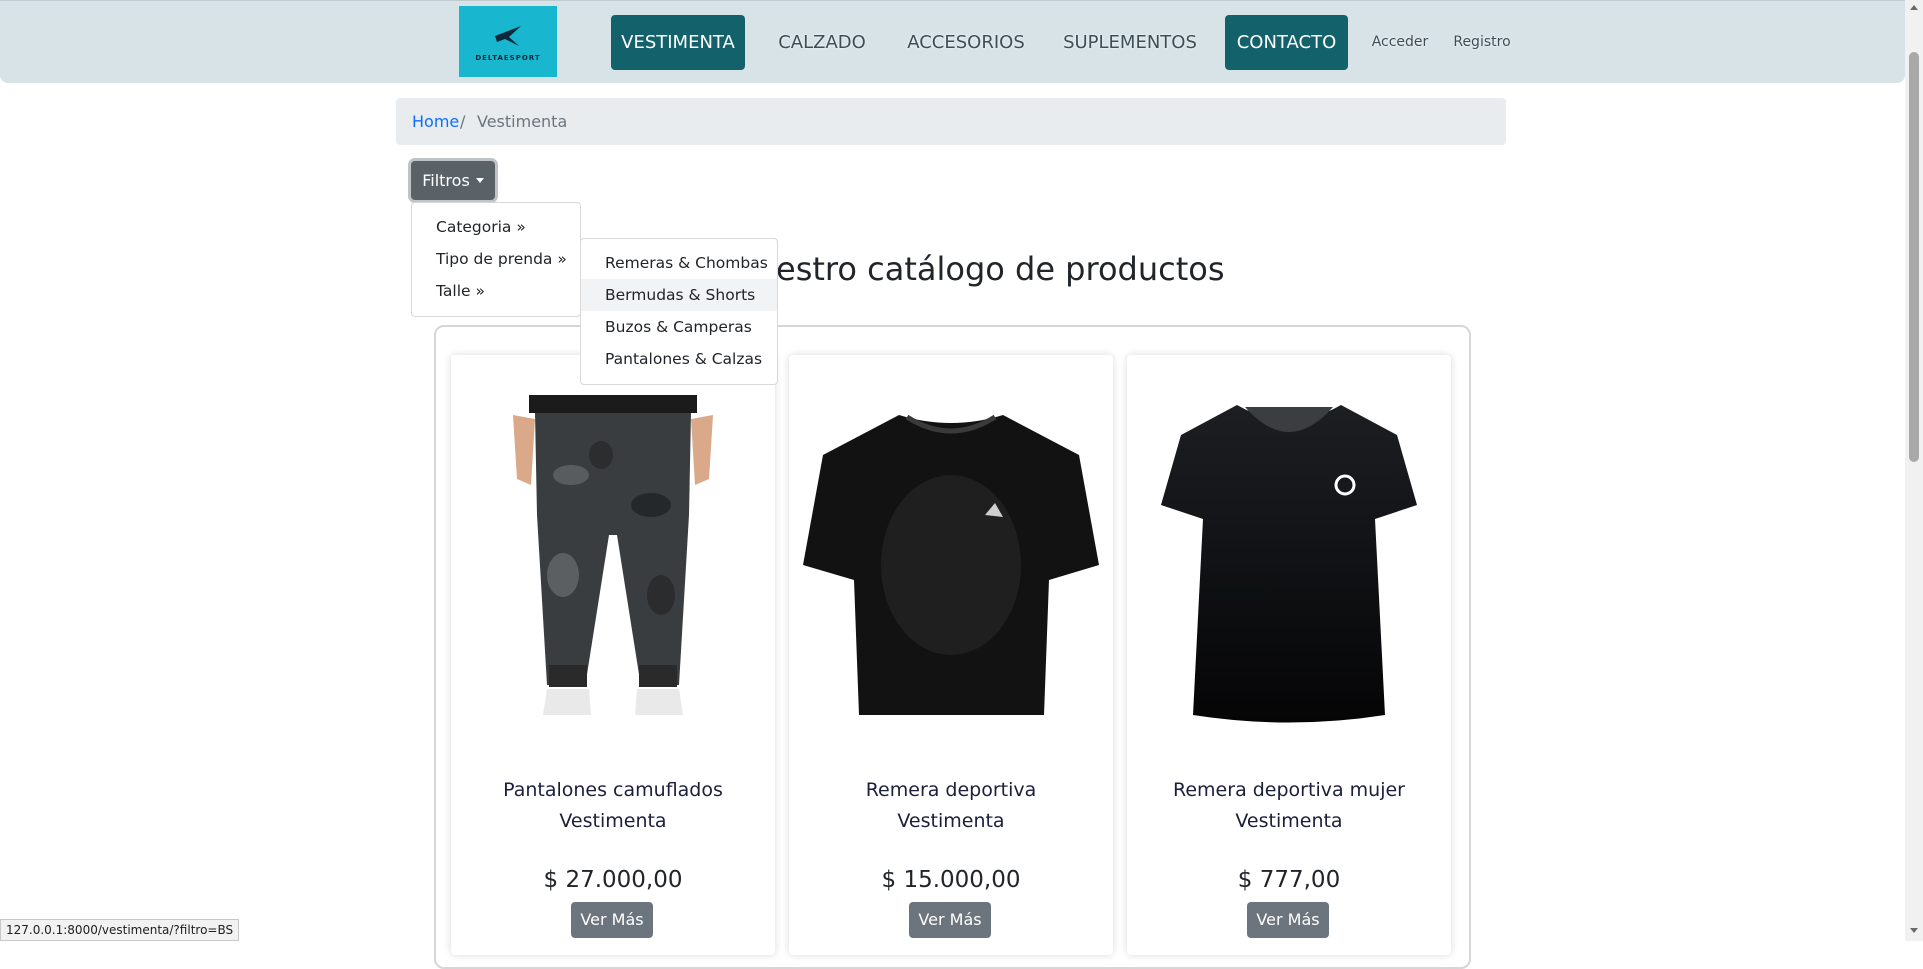  What do you see at coordinates (496, 227) in the screenshot?
I see `filter-menu-categoria: Categoria »` at bounding box center [496, 227].